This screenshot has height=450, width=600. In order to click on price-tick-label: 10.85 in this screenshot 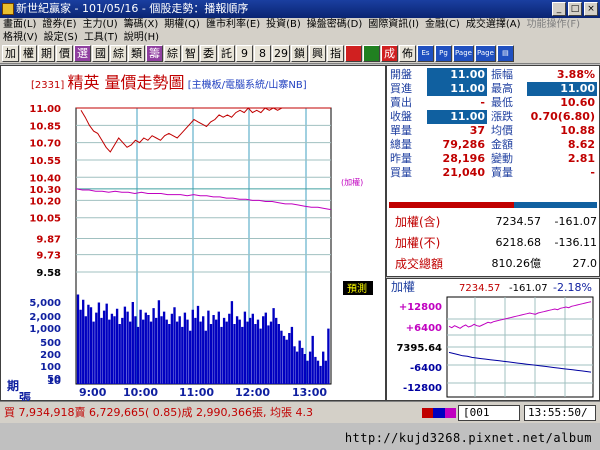, I will do `click(45, 126)`.